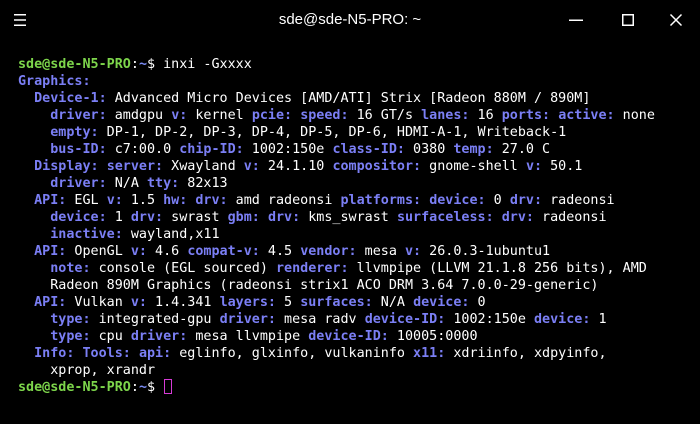  What do you see at coordinates (139, 115) in the screenshot?
I see `output-value: amdgpu` at bounding box center [139, 115].